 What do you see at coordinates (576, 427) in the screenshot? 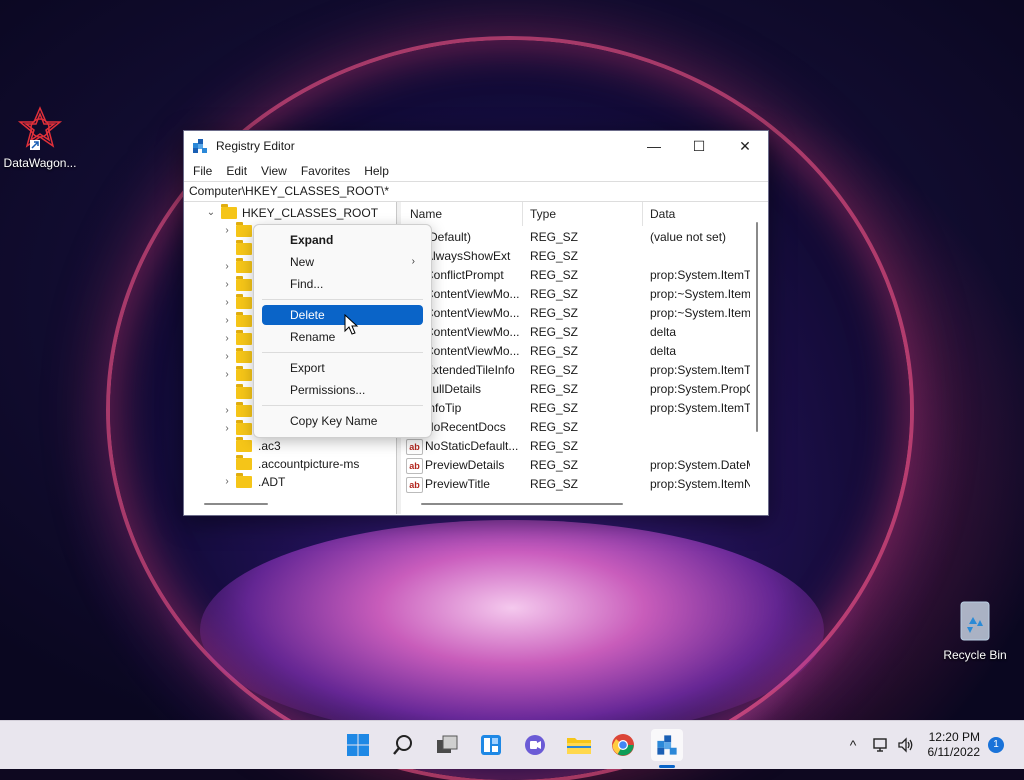
I see `table-row: abNoRecentDocsREG_SZ` at bounding box center [576, 427].